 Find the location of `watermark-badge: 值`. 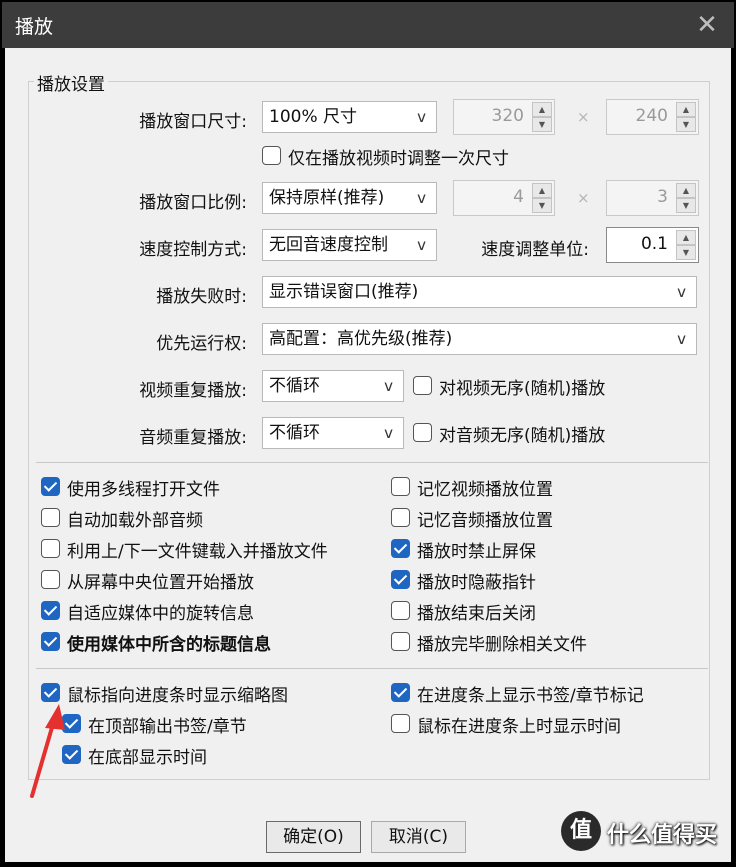

watermark-badge: 值 is located at coordinates (581, 831).